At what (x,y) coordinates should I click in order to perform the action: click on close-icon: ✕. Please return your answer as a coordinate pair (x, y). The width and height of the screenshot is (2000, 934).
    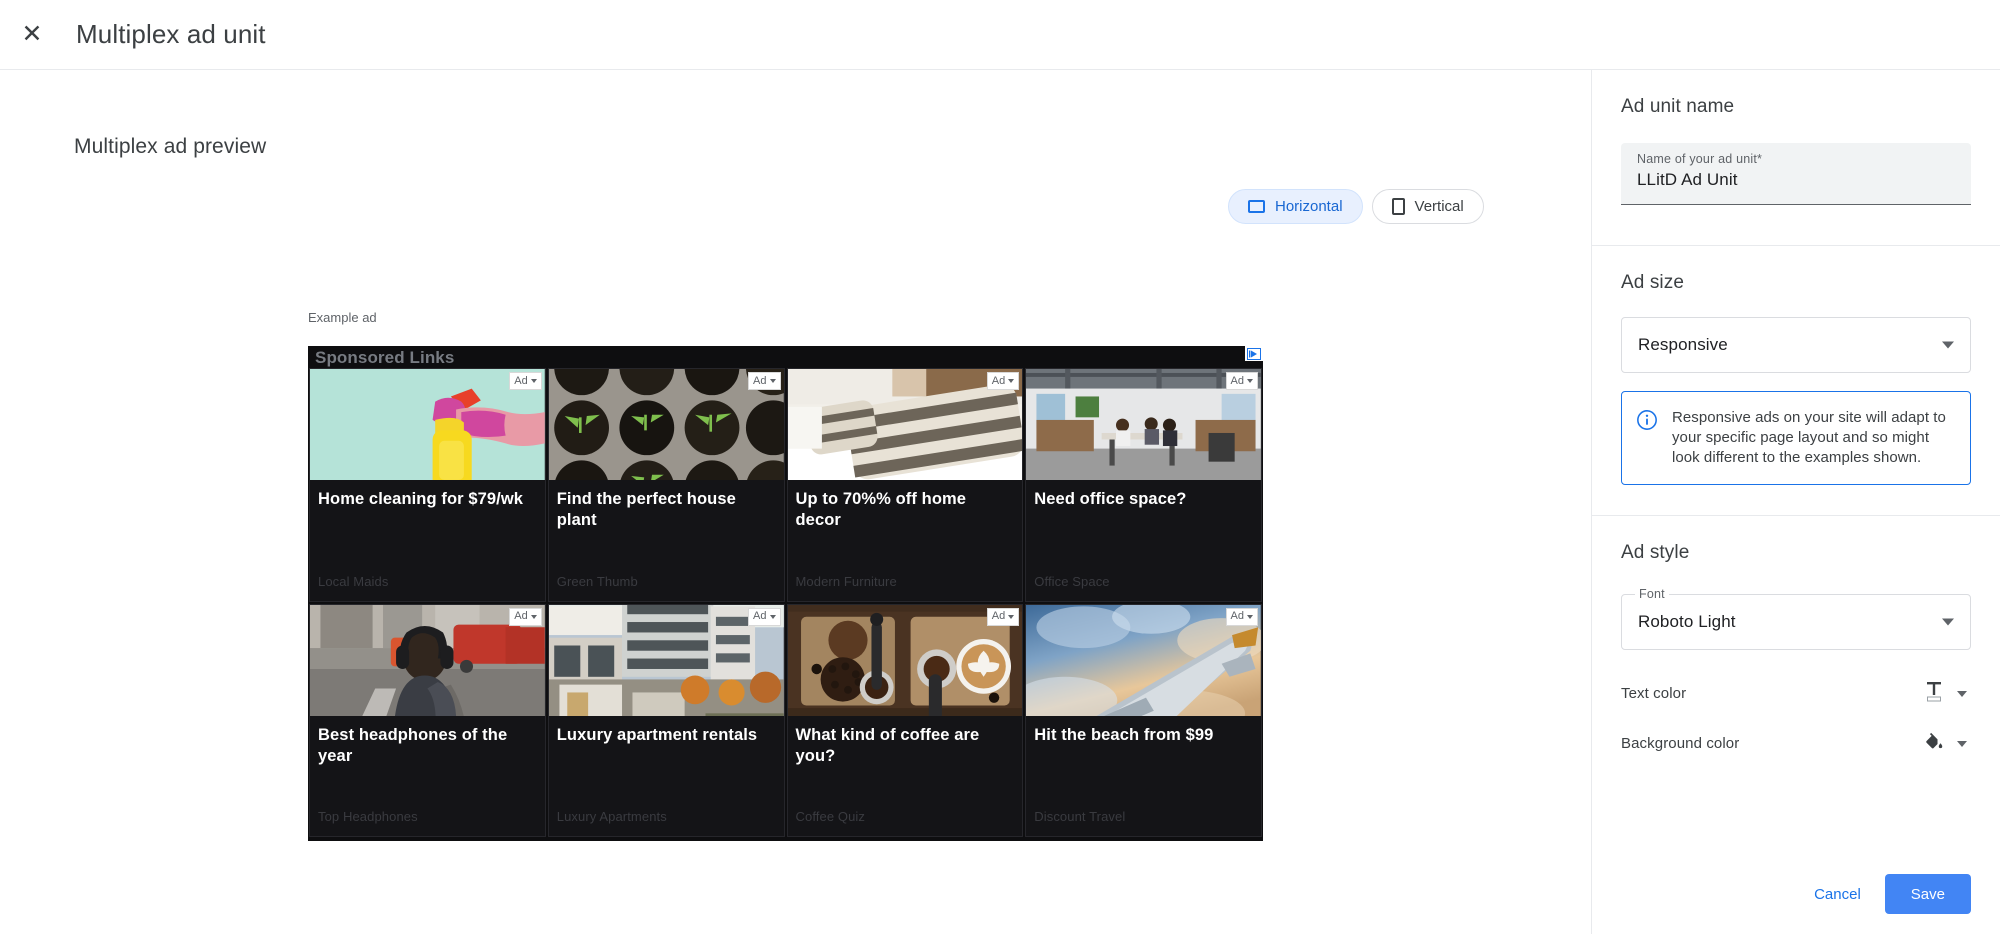
    Looking at the image, I should click on (32, 34).